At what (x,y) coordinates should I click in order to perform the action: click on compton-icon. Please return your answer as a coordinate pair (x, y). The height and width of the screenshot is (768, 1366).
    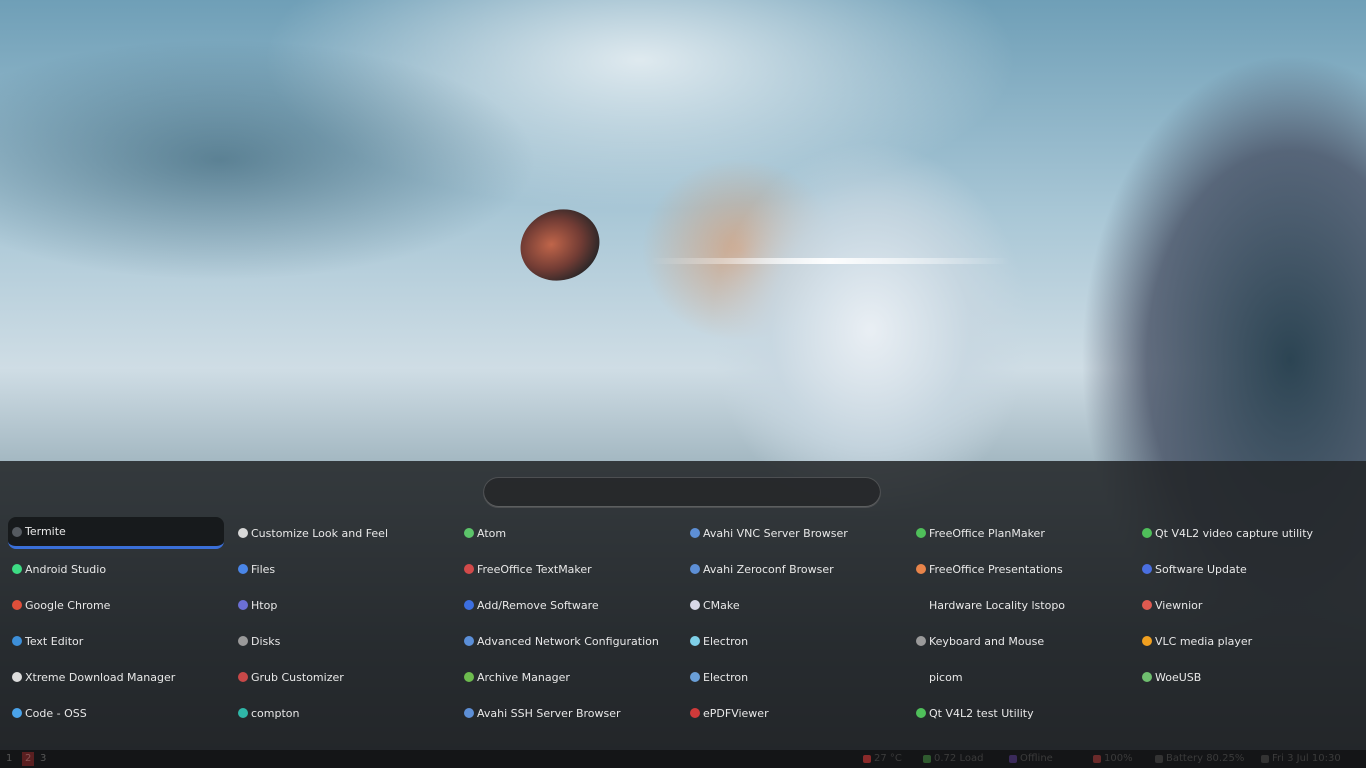
    Looking at the image, I should click on (243, 713).